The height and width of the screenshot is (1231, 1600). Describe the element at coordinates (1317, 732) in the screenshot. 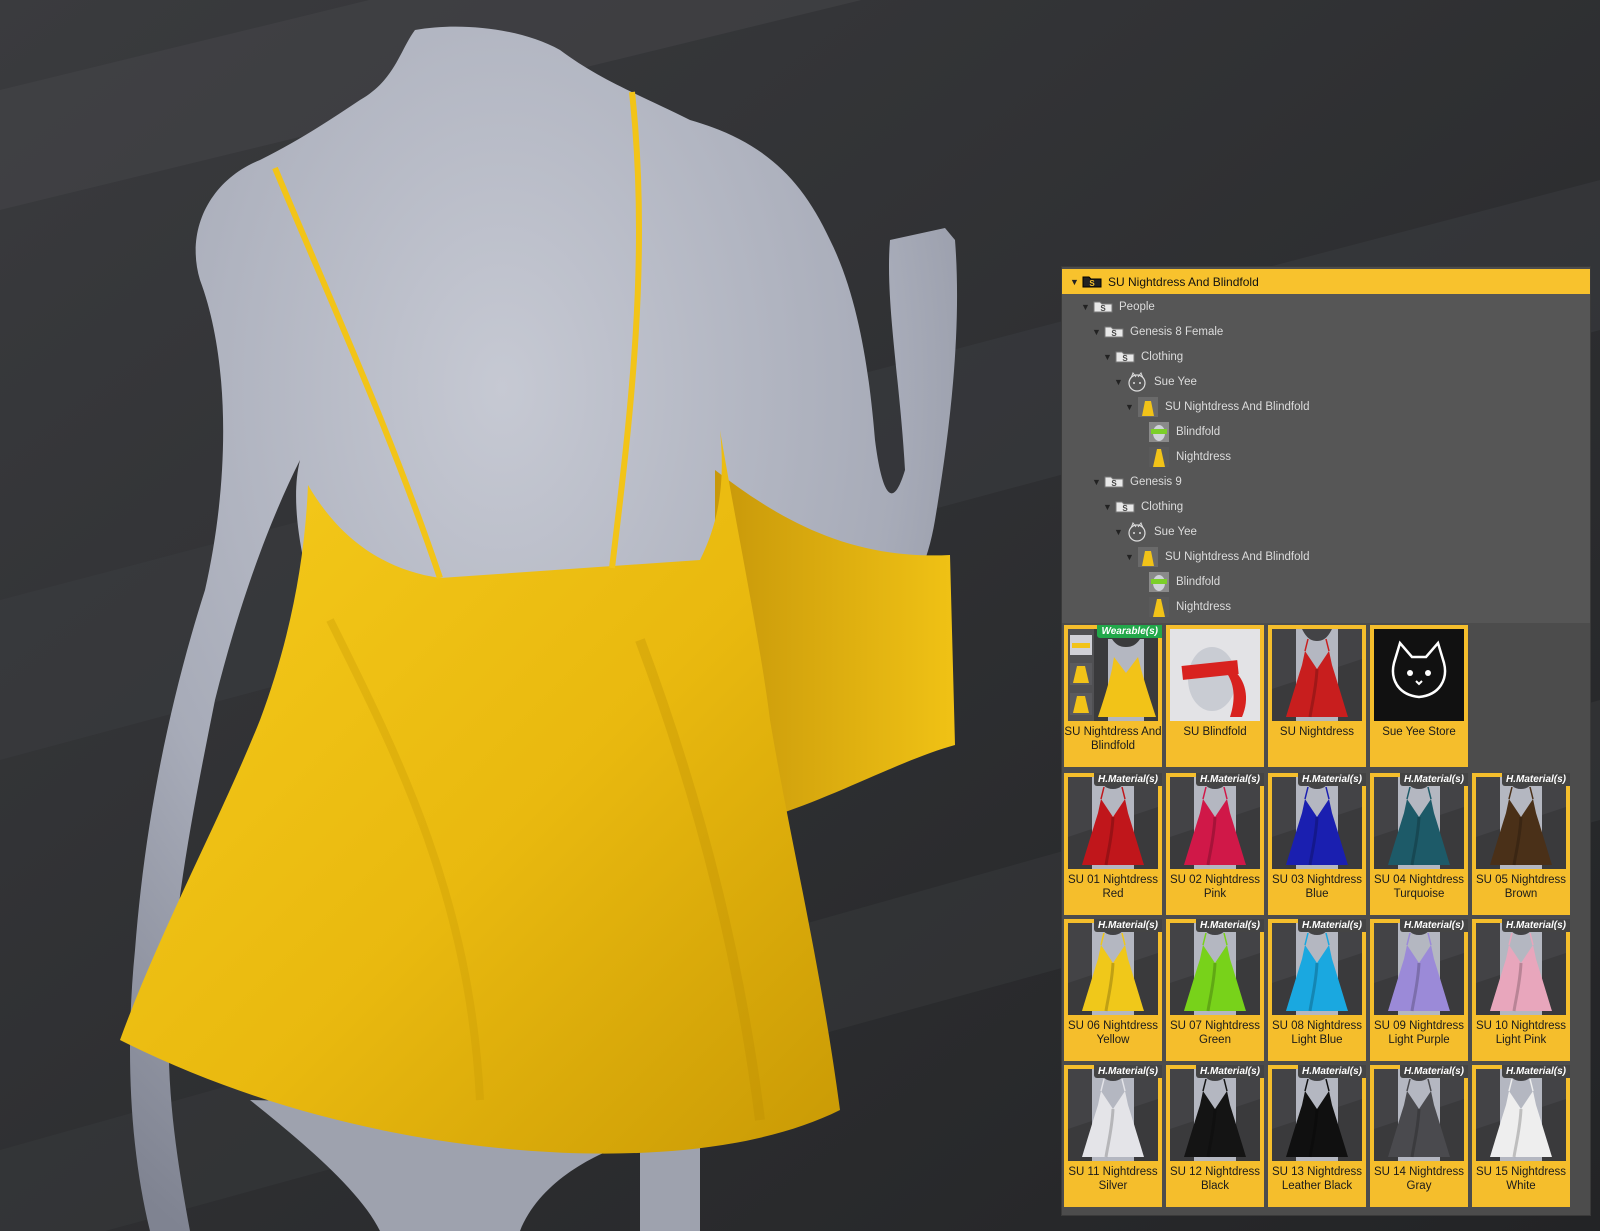

I see `asset-label: SU Nightdress` at that location.